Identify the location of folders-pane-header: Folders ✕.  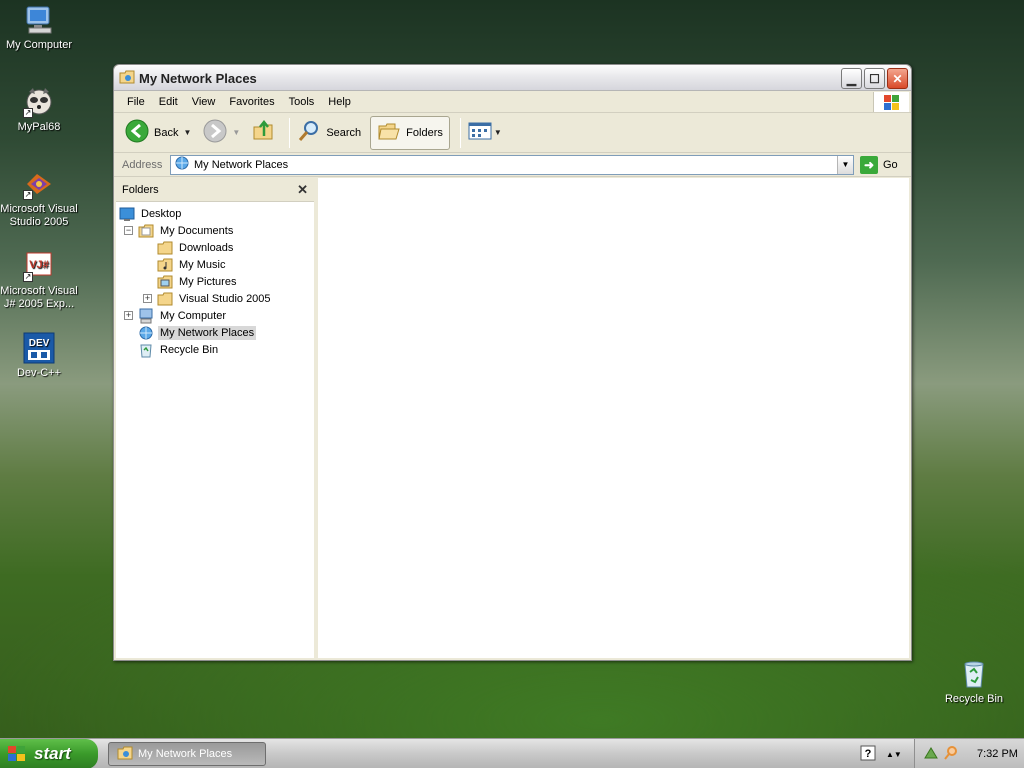
(215, 190).